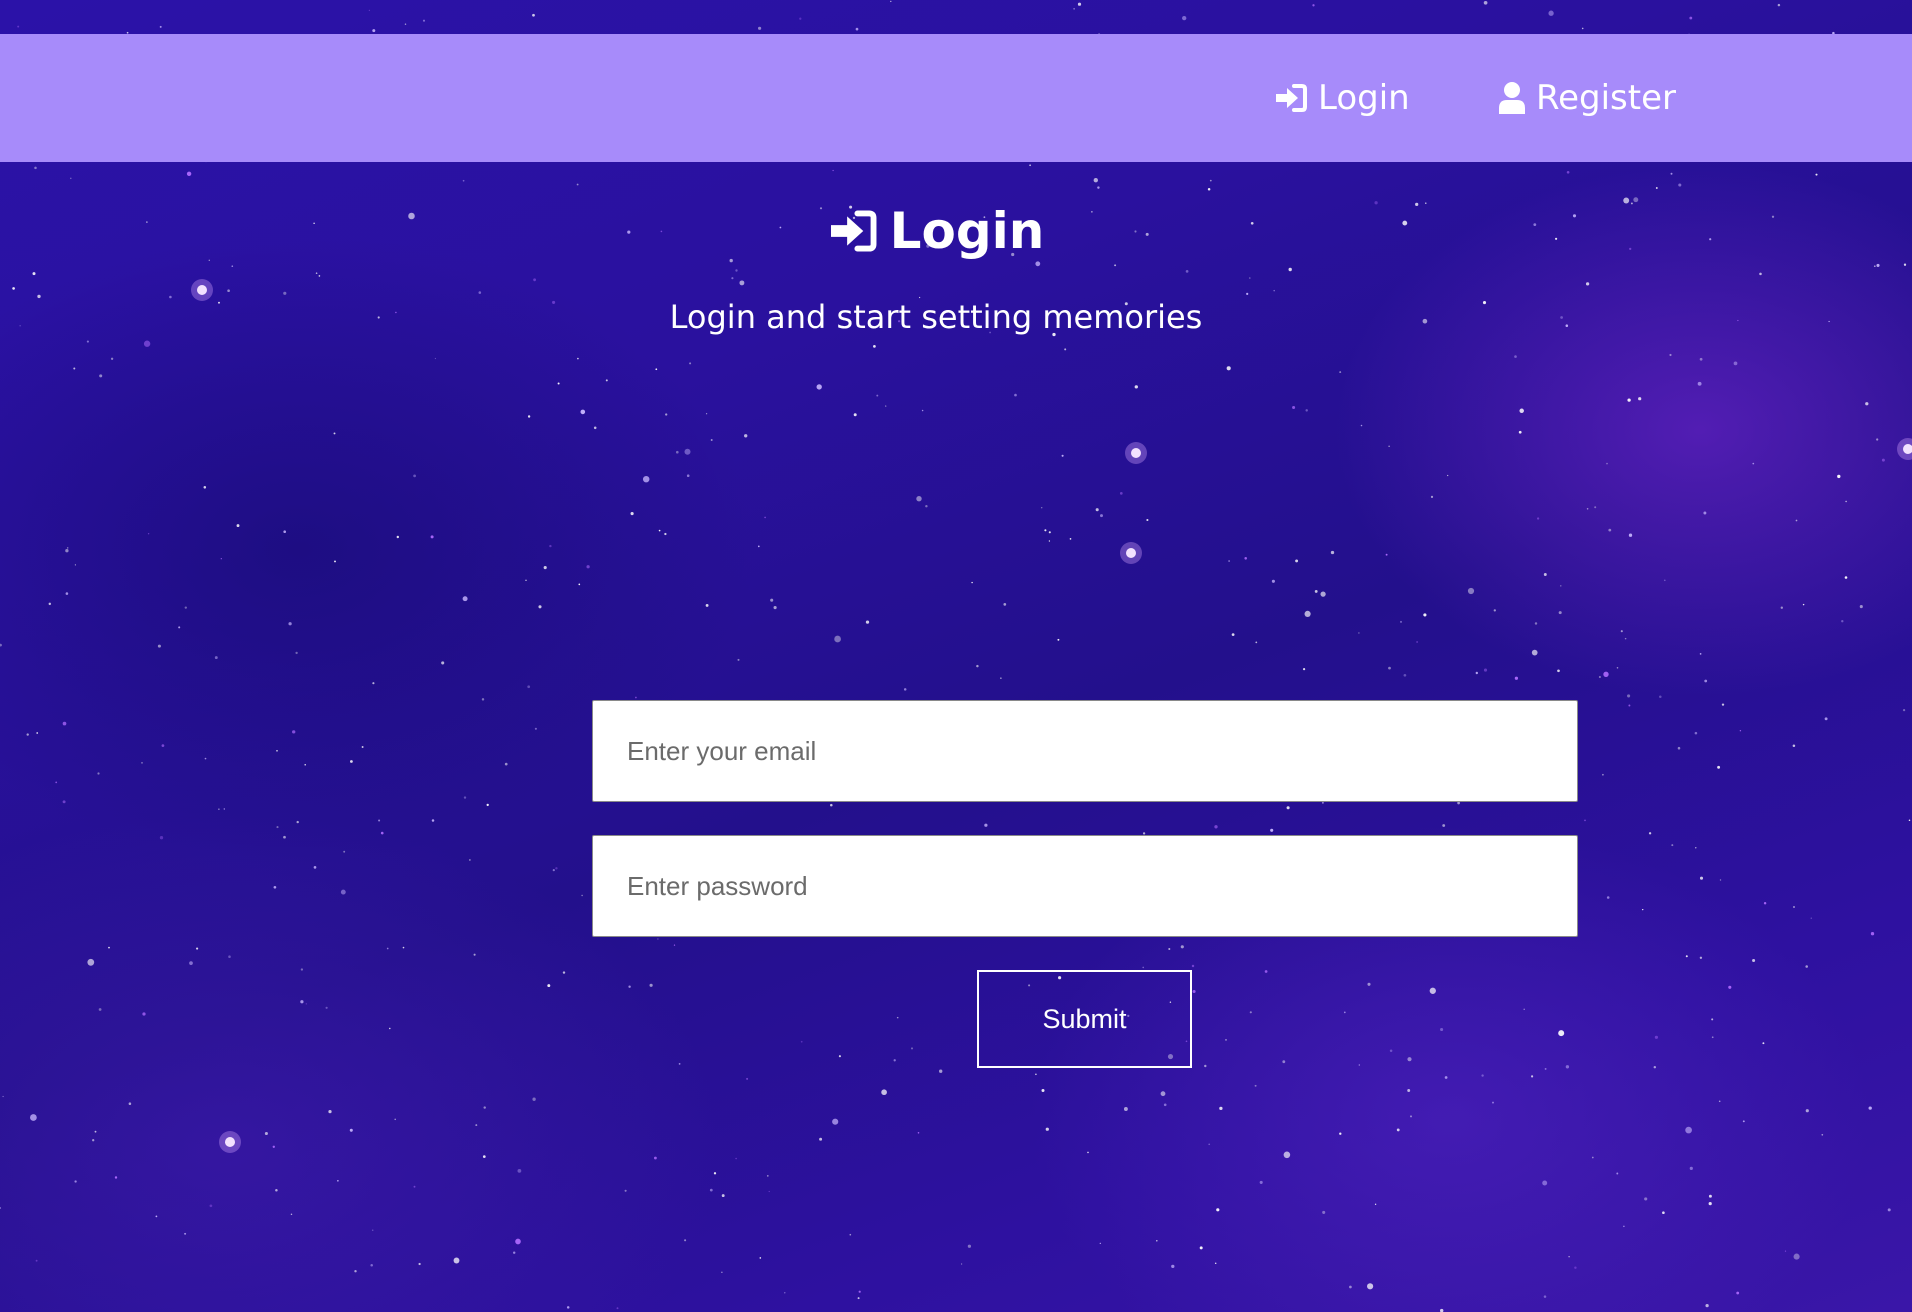 The height and width of the screenshot is (1312, 1912). What do you see at coordinates (1085, 886) in the screenshot?
I see `password-field` at bounding box center [1085, 886].